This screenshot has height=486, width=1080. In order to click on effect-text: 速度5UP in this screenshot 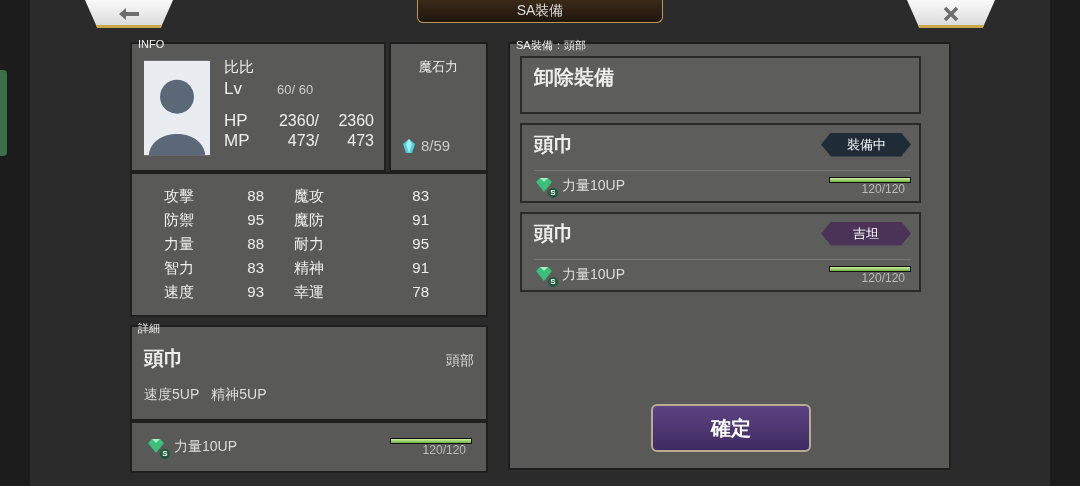, I will do `click(172, 395)`.